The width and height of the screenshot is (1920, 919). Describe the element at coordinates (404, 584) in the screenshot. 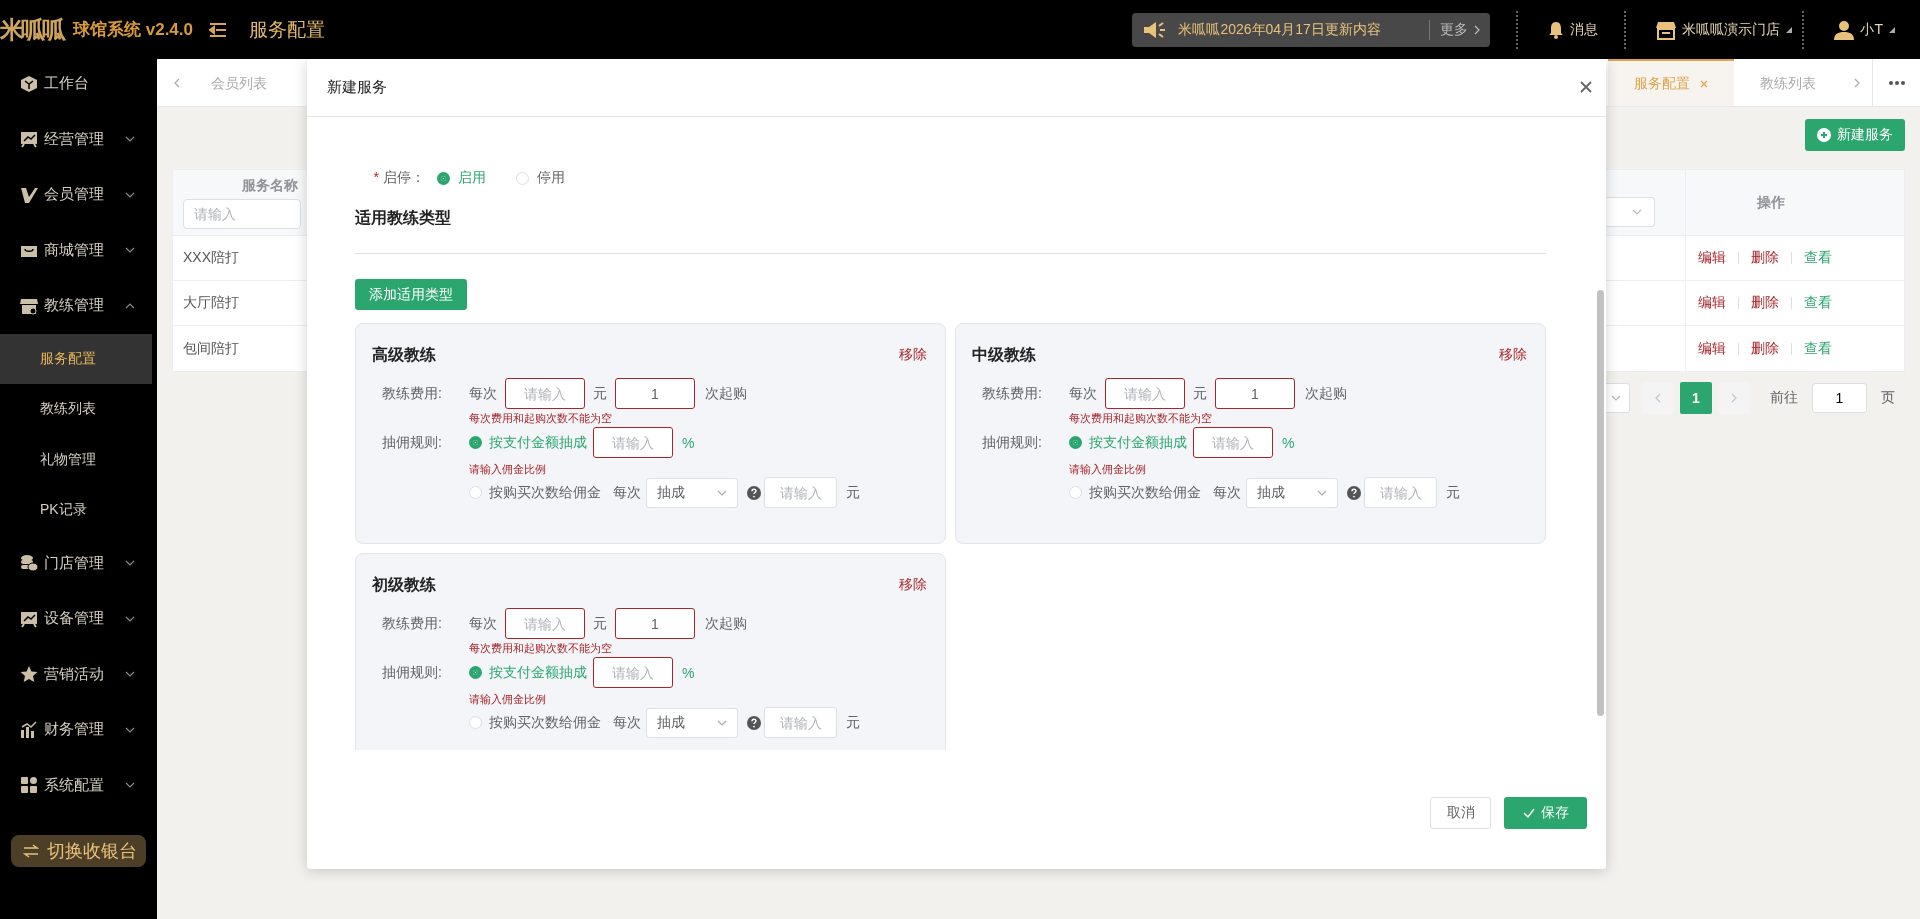

I see `card-title: 初级教练` at that location.